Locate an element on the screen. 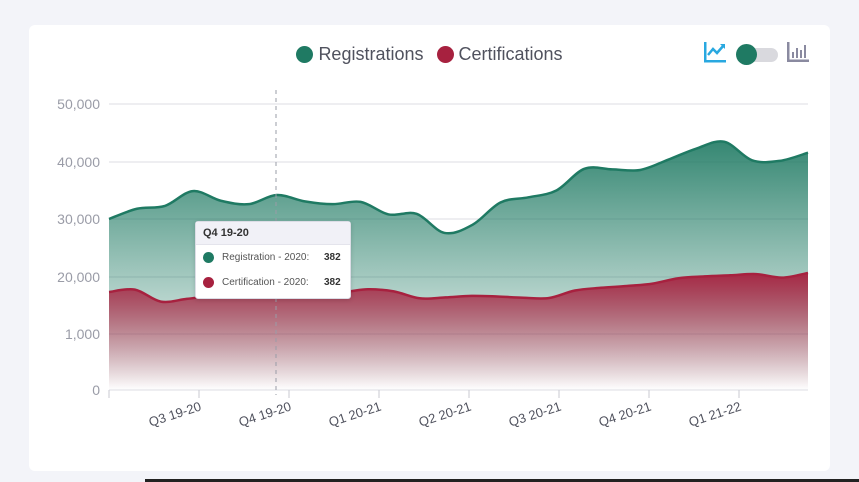  x-tick-label: Q3 19-20 is located at coordinates (175, 414).